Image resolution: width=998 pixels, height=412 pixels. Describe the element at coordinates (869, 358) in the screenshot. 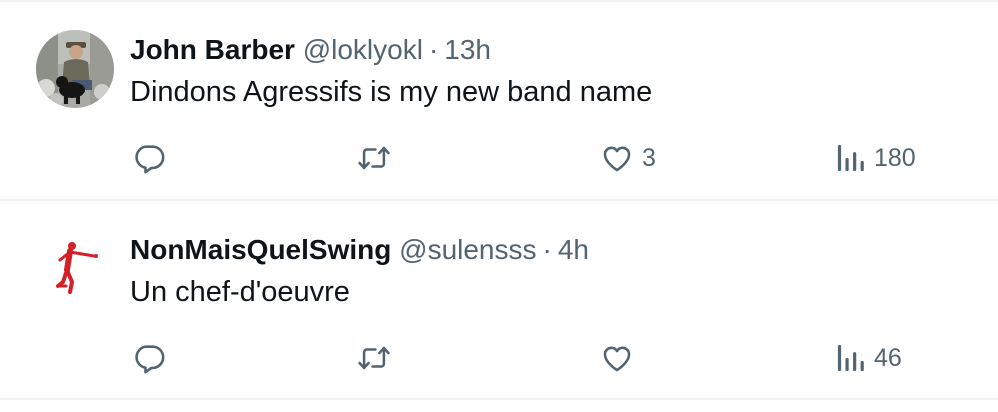

I see `views-button: 46` at that location.